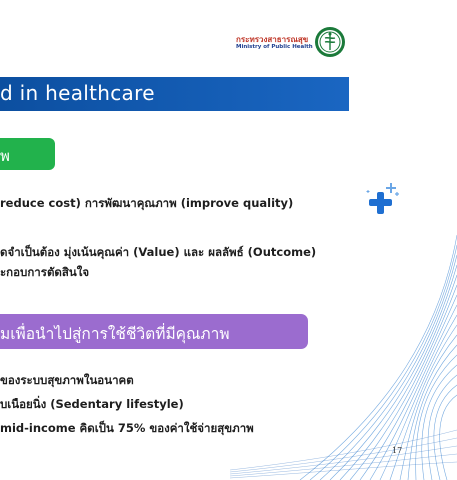 The image size is (457, 480). What do you see at coordinates (92, 404) in the screenshot?
I see `bullet-line-5: บเนือยนิ่ง (Sedentary lifestyle)` at bounding box center [92, 404].